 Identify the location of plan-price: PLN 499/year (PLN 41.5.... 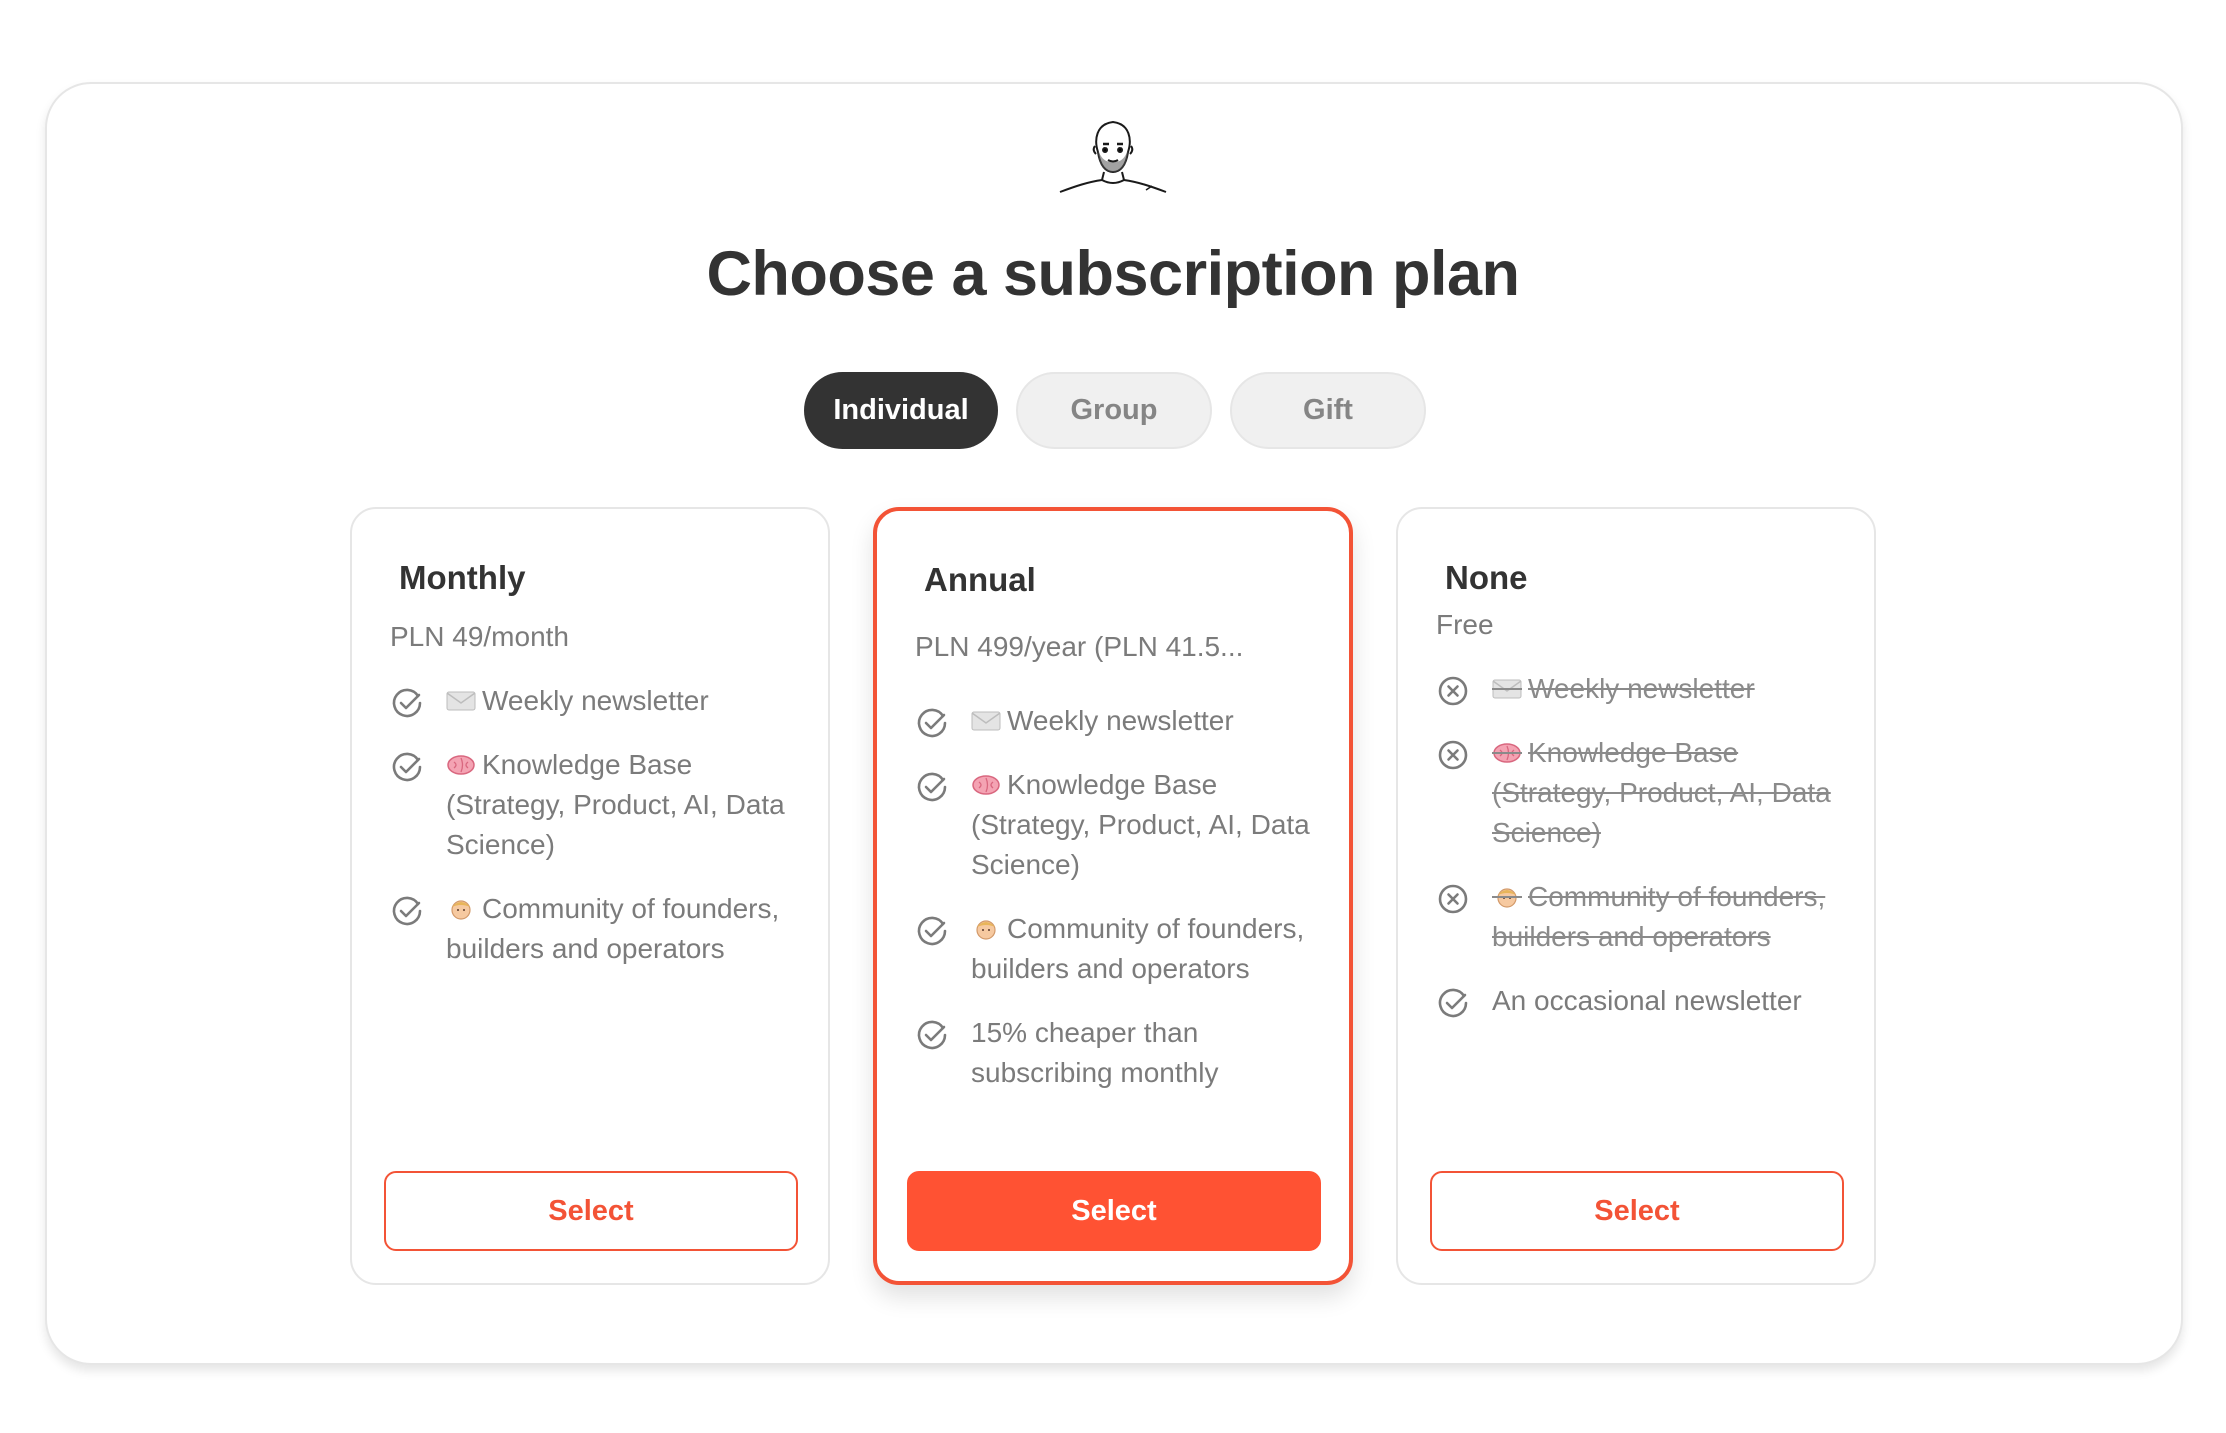
(1079, 646).